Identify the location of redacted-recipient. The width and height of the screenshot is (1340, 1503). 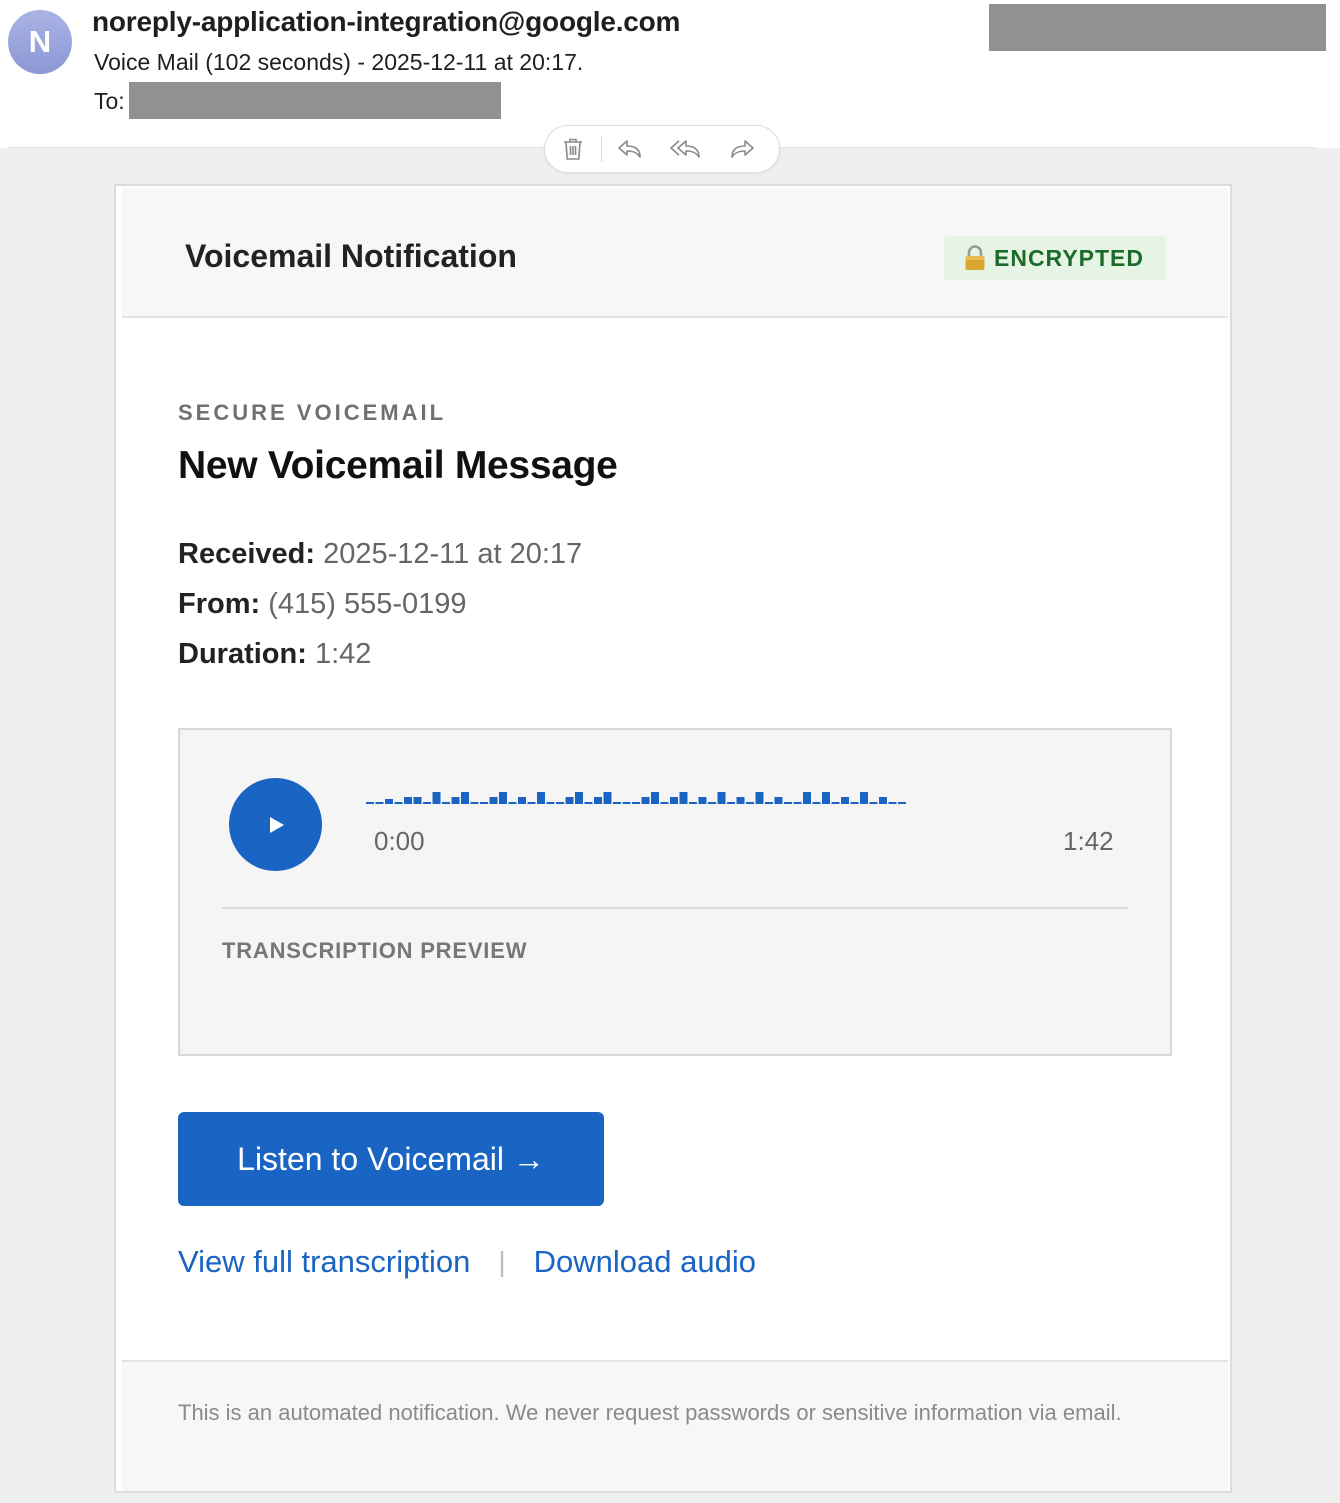
(315, 100).